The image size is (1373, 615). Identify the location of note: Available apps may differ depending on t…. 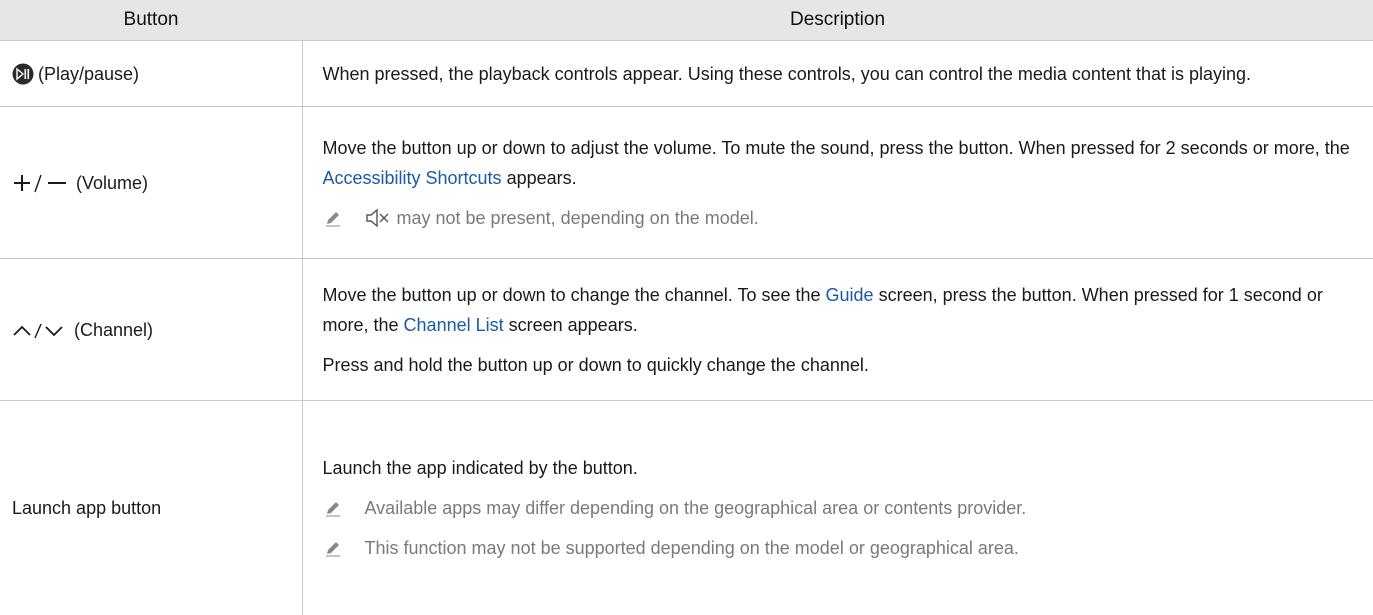
(840, 508).